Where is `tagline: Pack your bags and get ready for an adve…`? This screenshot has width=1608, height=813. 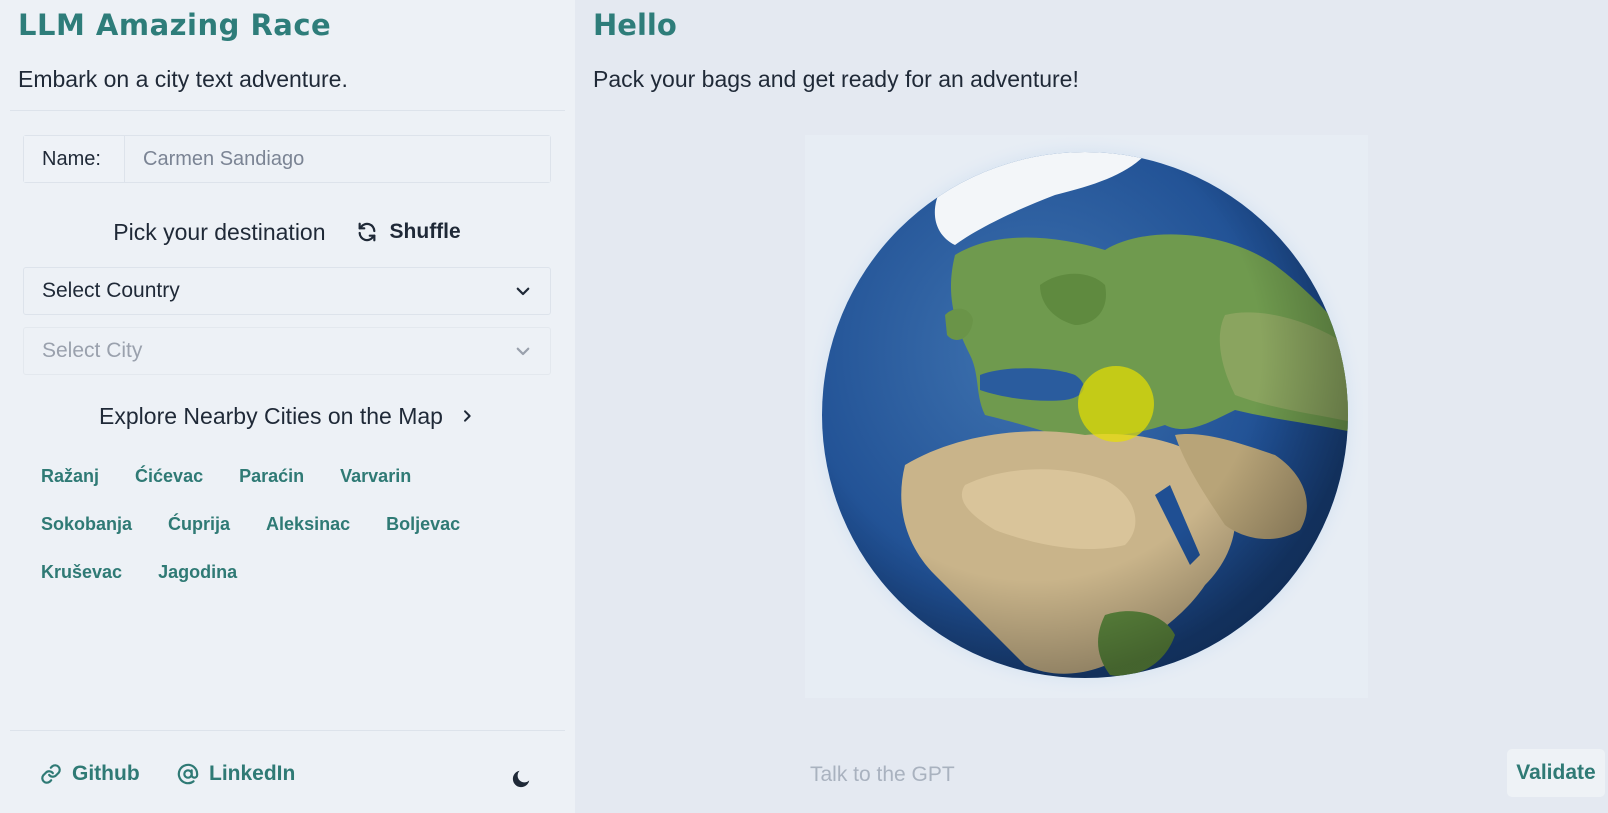 tagline: Pack your bags and get ready for an adve… is located at coordinates (836, 79).